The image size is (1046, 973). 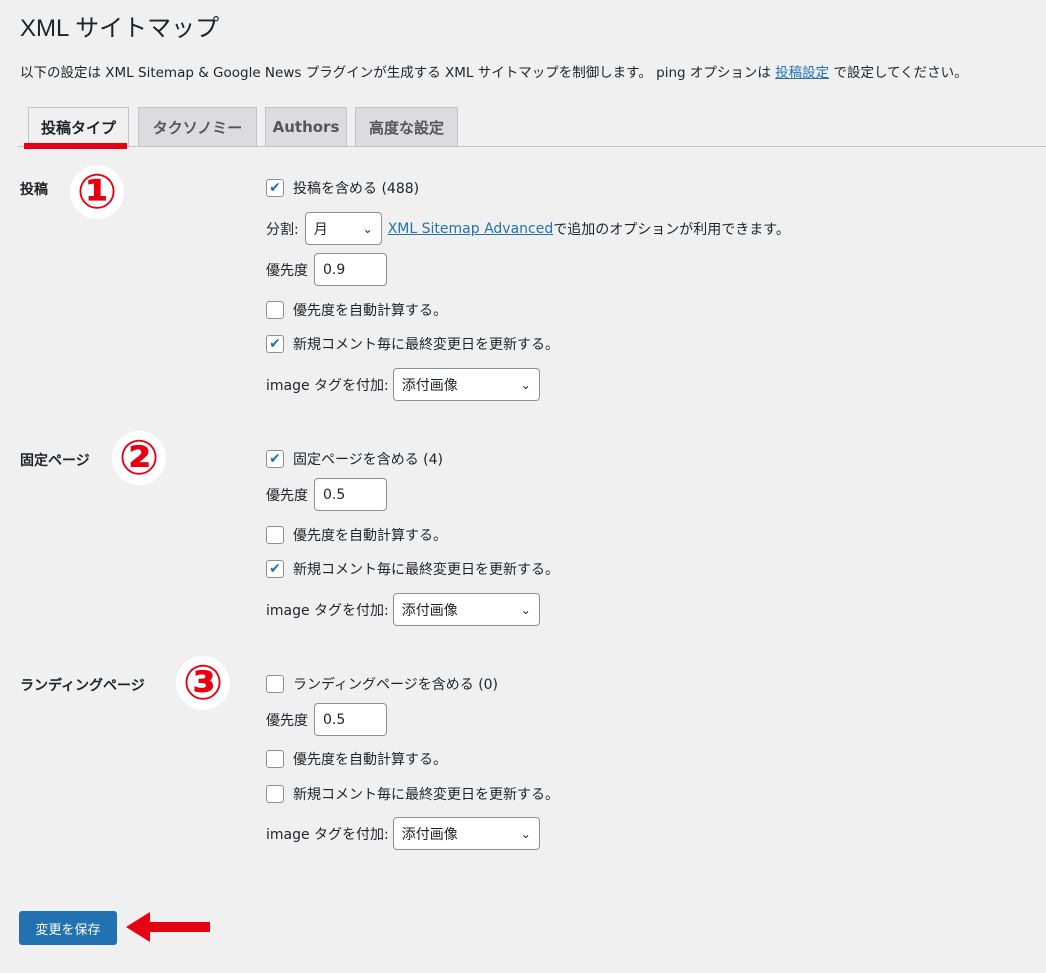 What do you see at coordinates (55, 461) in the screenshot?
I see `section-label-pages: 固定ページ` at bounding box center [55, 461].